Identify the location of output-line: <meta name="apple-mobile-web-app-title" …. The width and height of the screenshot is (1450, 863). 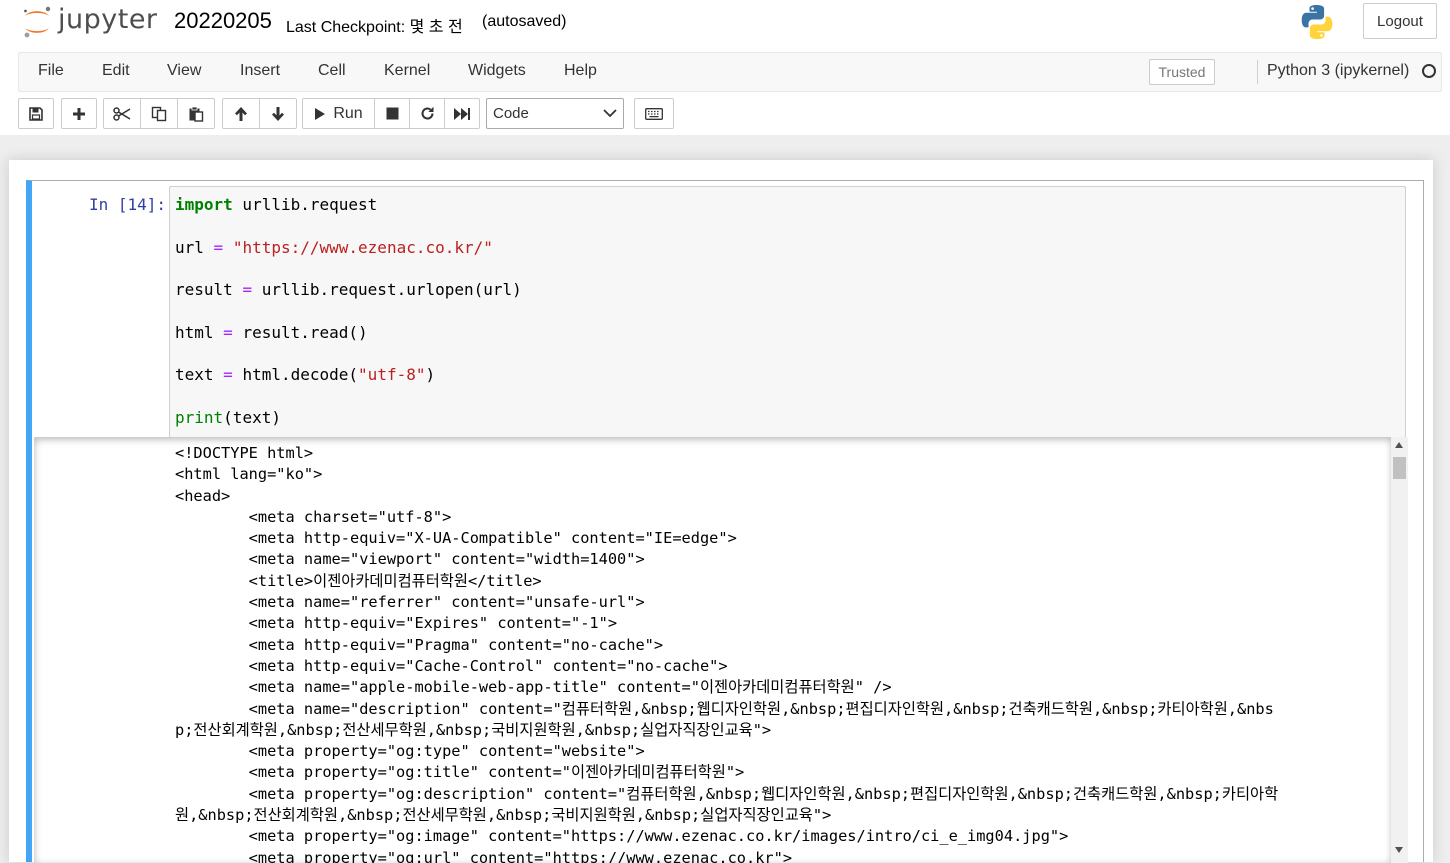
(533, 687).